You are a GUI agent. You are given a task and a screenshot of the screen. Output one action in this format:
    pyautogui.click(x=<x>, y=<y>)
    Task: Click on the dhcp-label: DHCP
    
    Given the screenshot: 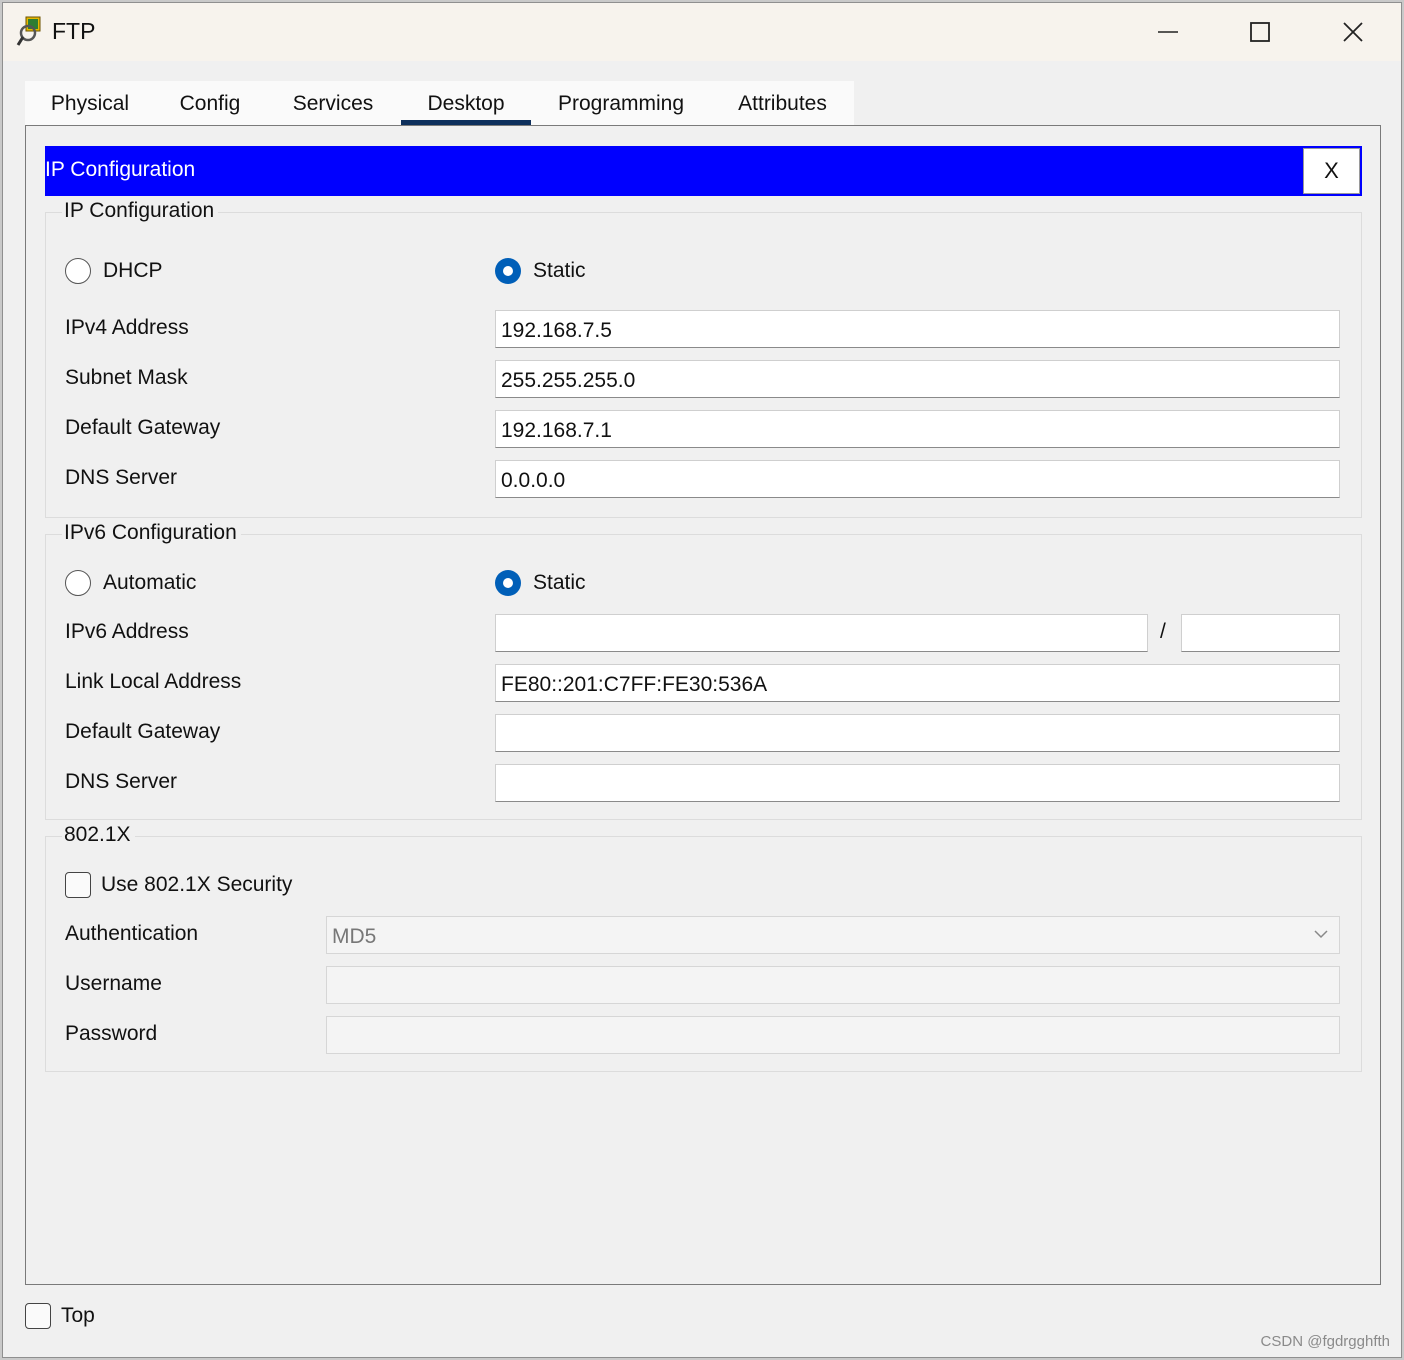 What is the action you would take?
    pyautogui.click(x=133, y=270)
    